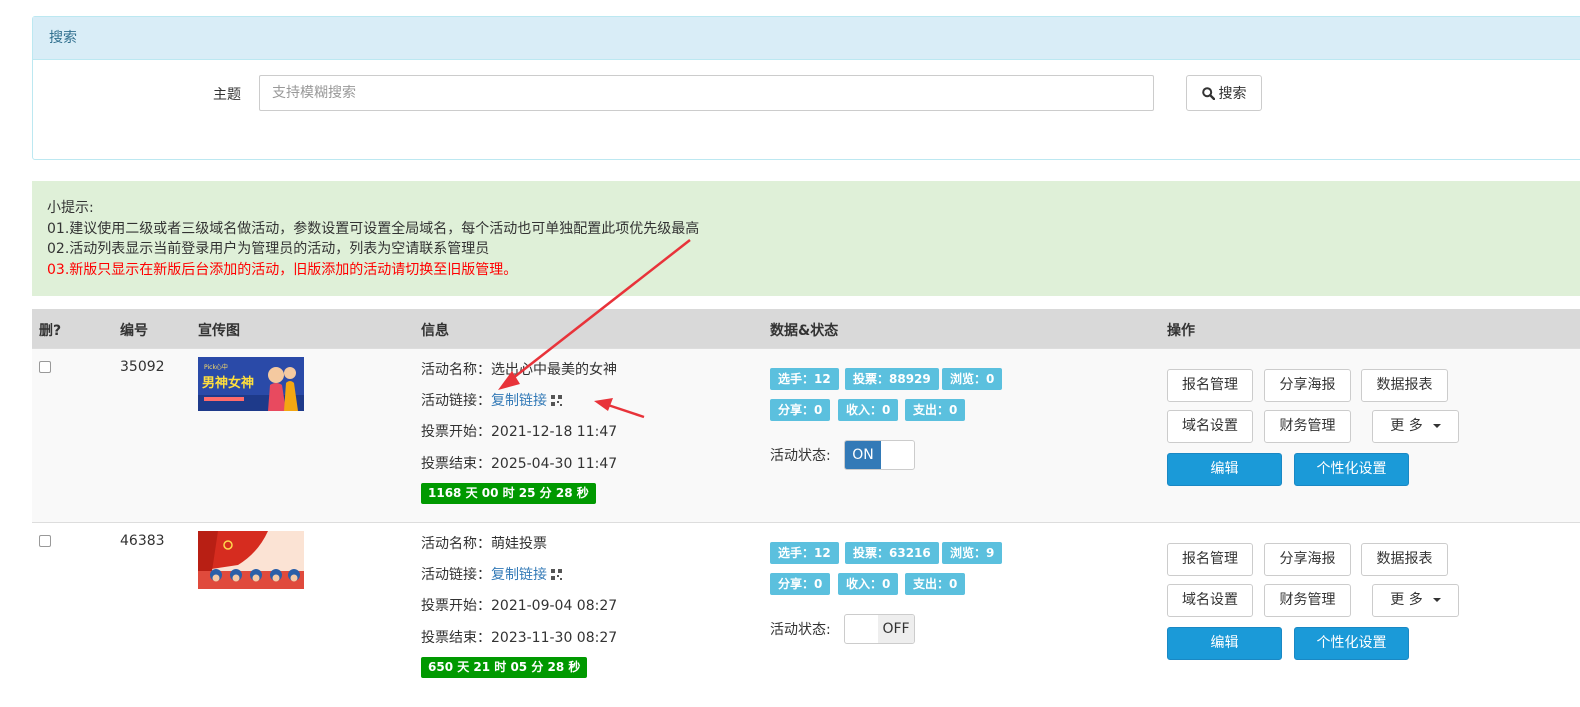 Image resolution: width=1580 pixels, height=707 pixels. I want to click on table-header: 删? 编号 宣传图 信息 数据&状态 操作, so click(806, 328).